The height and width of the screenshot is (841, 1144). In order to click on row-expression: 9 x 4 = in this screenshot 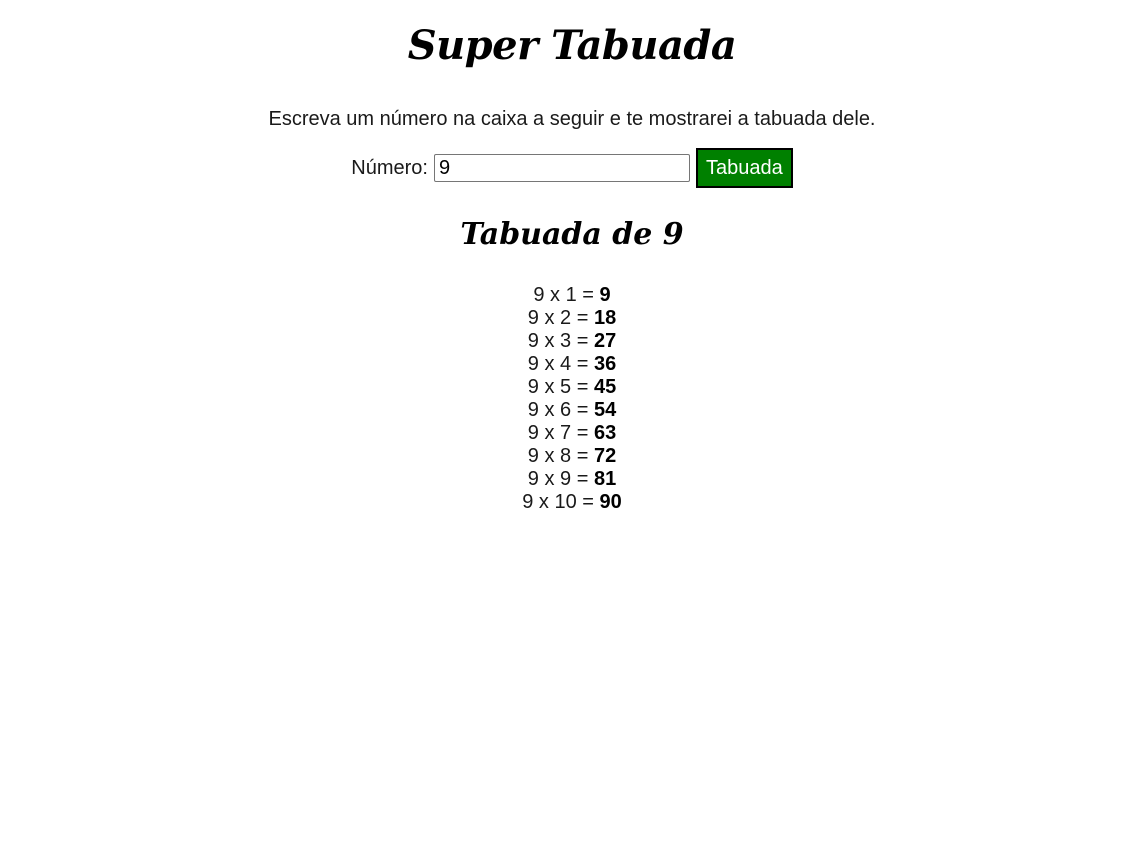, I will do `click(560, 364)`.